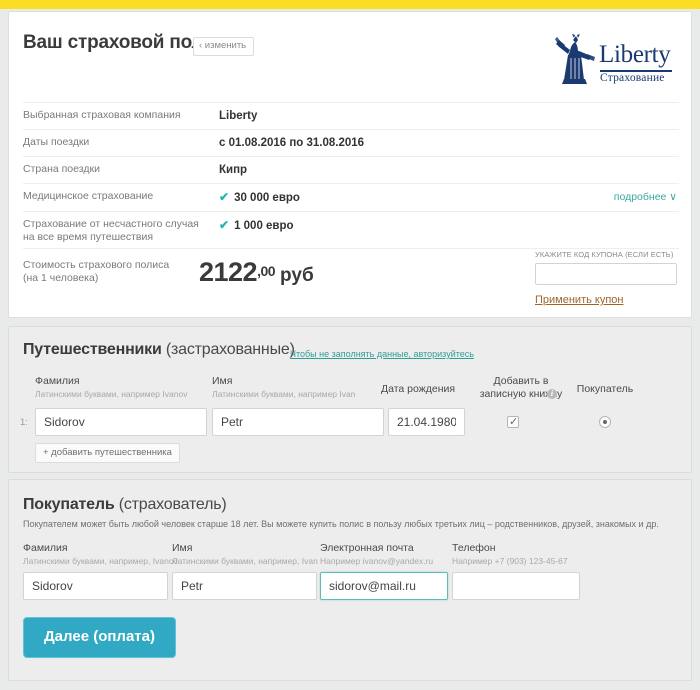 This screenshot has height=690, width=700. Describe the element at coordinates (45, 548) in the screenshot. I see `field-title: Фамилия` at that location.